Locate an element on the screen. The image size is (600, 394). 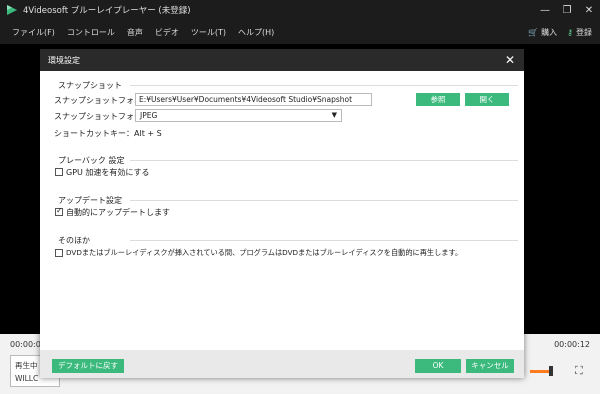
autoplay-disc-checkbox is located at coordinates (59, 253).